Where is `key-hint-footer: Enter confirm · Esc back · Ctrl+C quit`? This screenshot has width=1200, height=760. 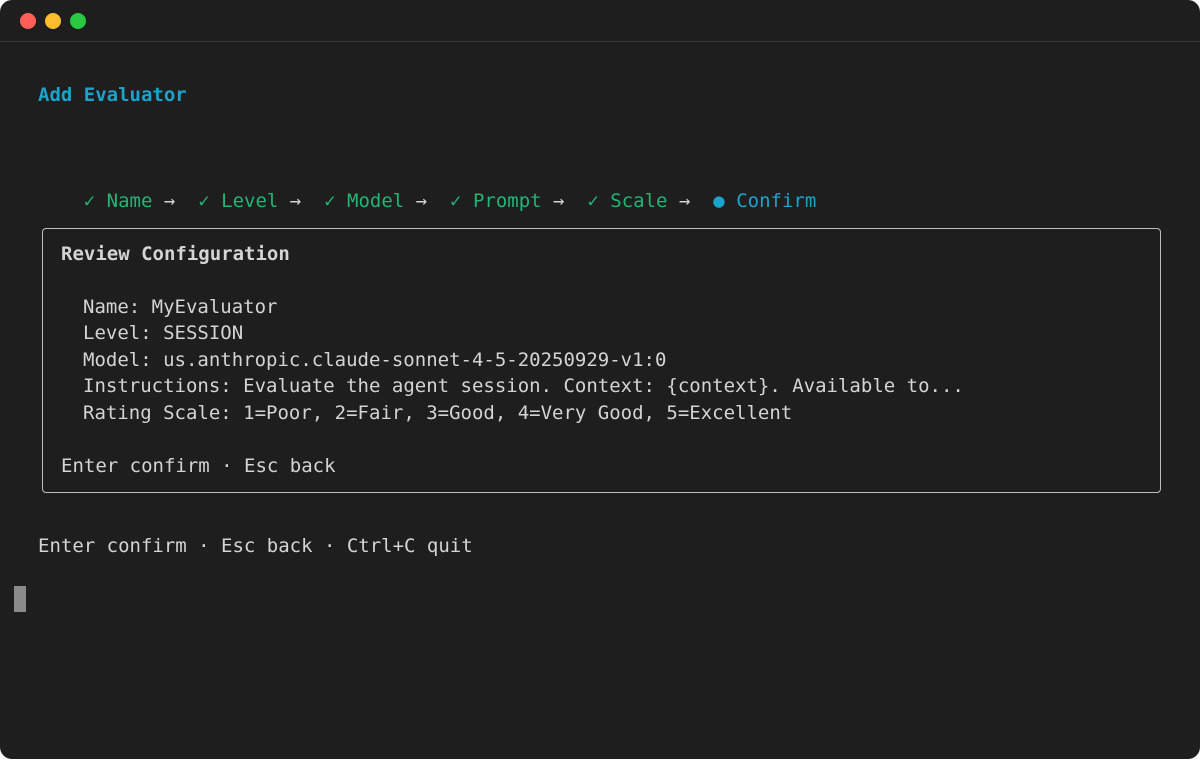 key-hint-footer: Enter confirm · Esc back · Ctrl+C quit is located at coordinates (255, 546).